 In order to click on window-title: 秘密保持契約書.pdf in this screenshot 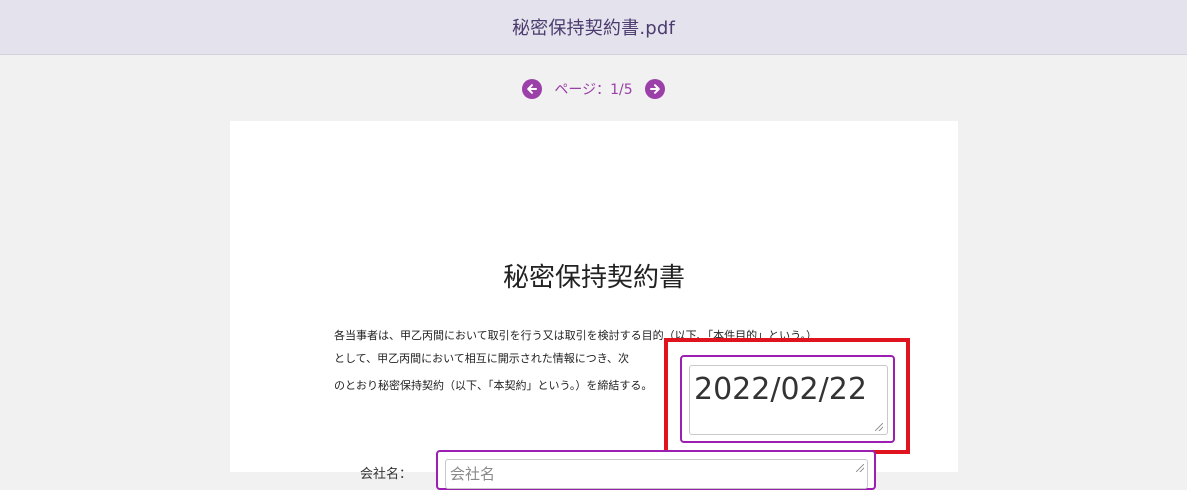, I will do `click(593, 28)`.